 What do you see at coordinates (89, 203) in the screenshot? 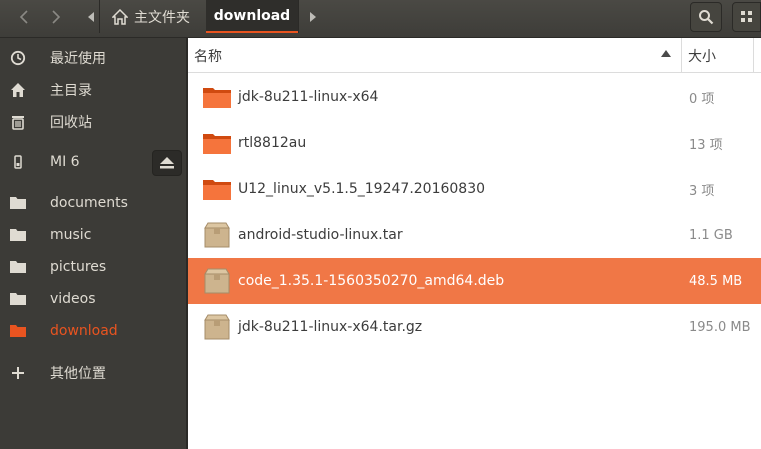
I see `sidebar-item-label: documents` at bounding box center [89, 203].